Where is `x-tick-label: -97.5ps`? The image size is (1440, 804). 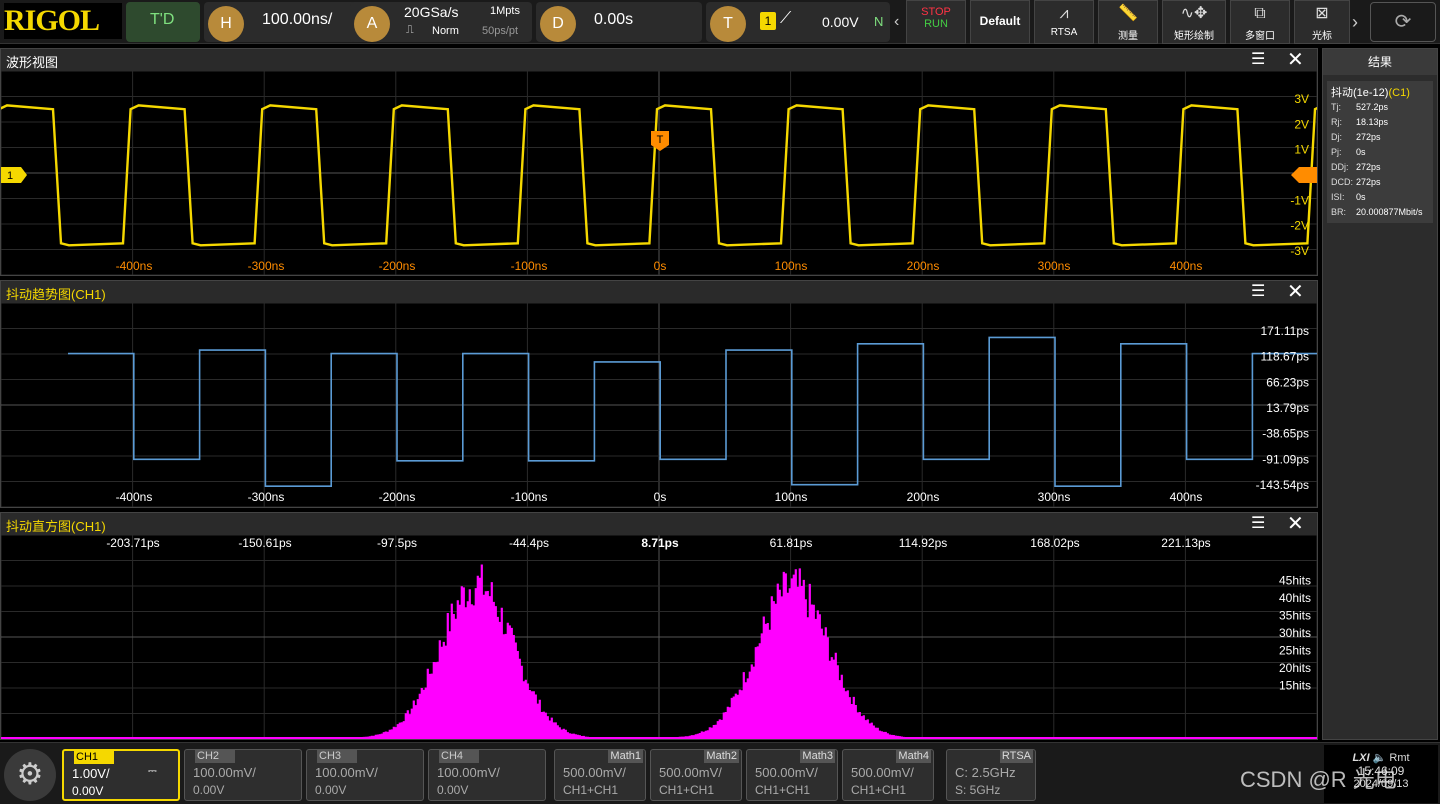
x-tick-label: -97.5ps is located at coordinates (397, 543).